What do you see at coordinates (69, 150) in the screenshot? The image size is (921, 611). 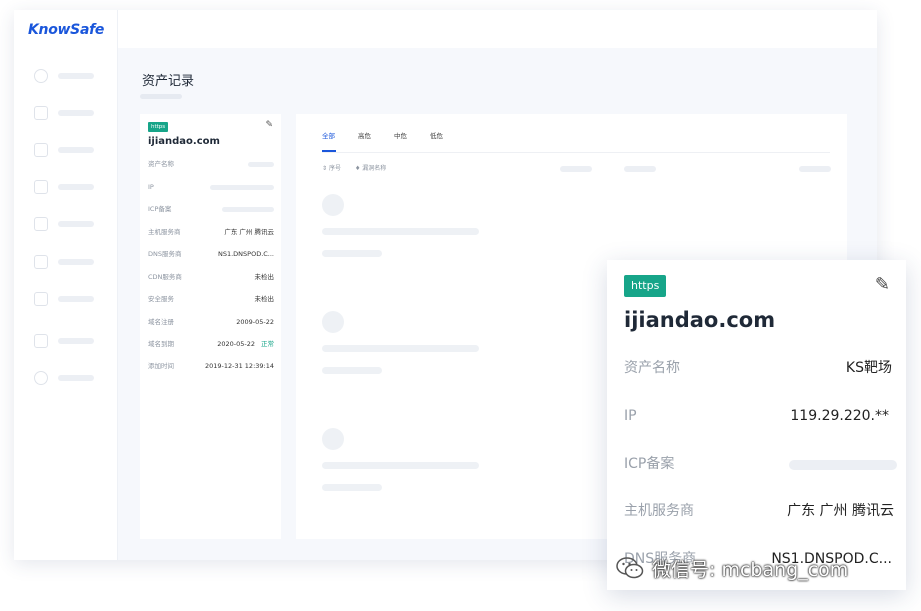 I see `sidebar-item-list` at bounding box center [69, 150].